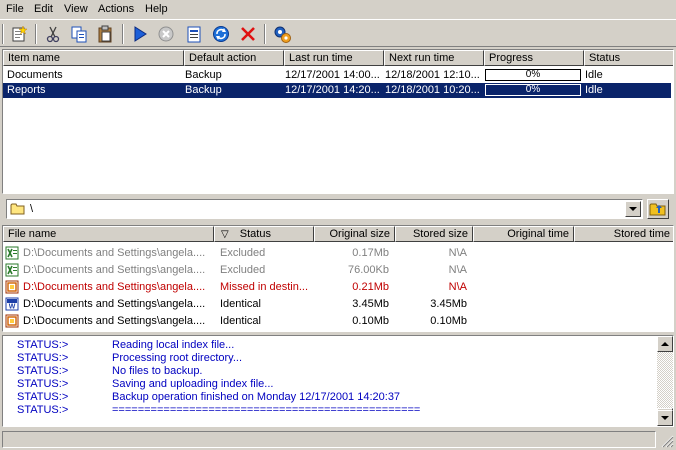 The image size is (676, 450). What do you see at coordinates (108, 234) in the screenshot?
I see `column-file-name: File name` at bounding box center [108, 234].